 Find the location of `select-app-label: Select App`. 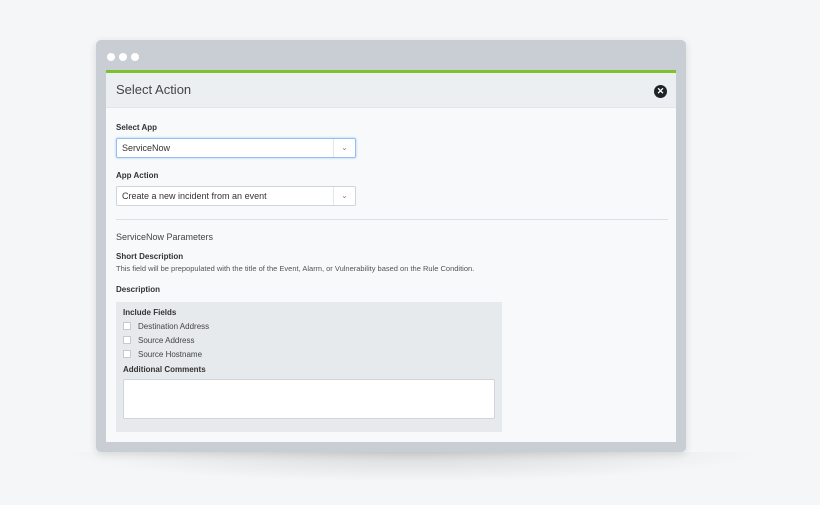

select-app-label: Select App is located at coordinates (137, 127).